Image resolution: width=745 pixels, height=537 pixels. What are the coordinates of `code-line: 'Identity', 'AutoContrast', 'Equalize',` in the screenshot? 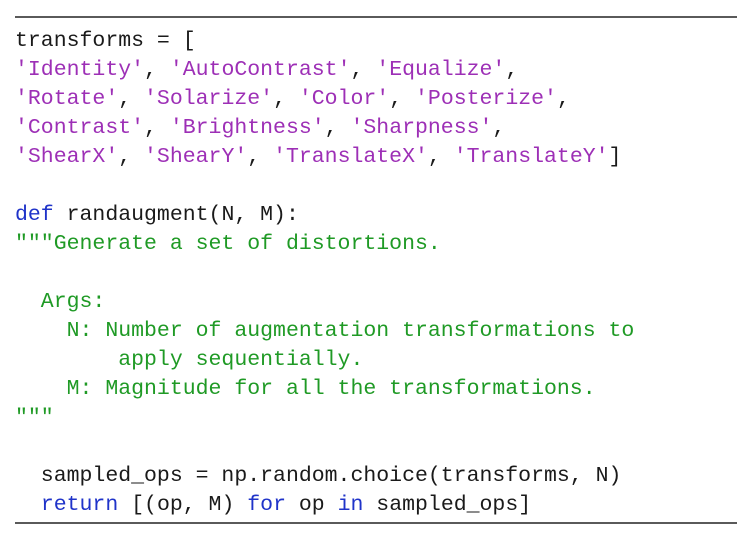 It's located at (324, 70).